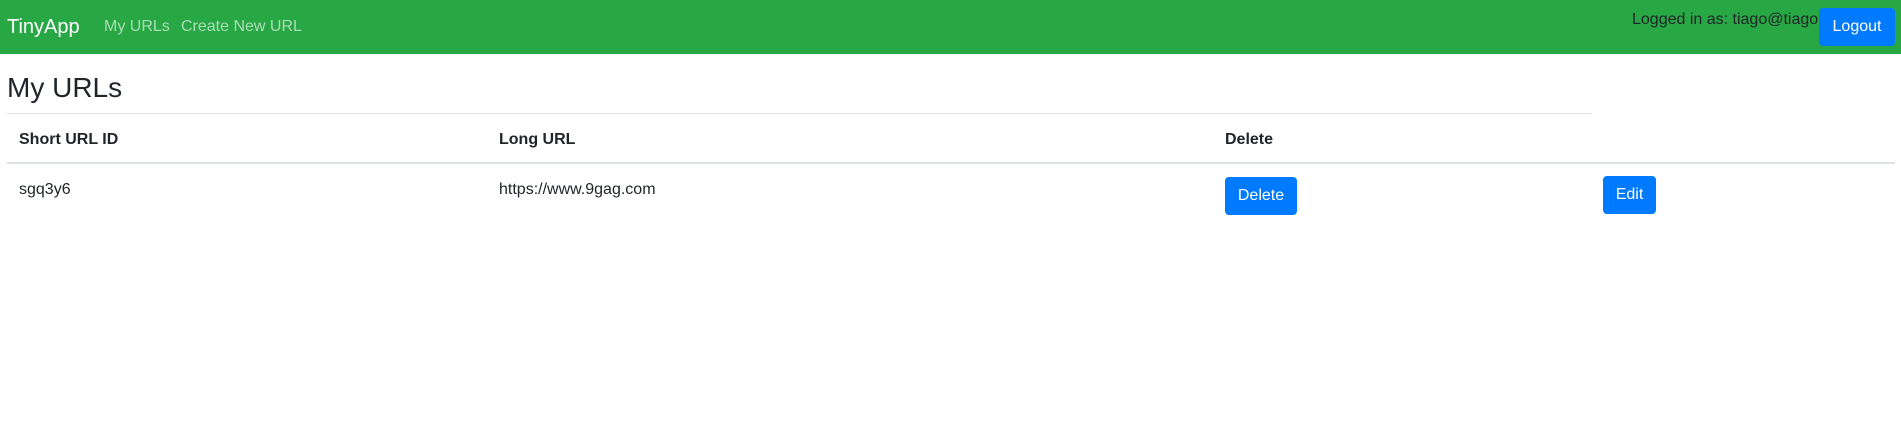 The width and height of the screenshot is (1901, 448). I want to click on column-header-short-url-id: Short URL ID, so click(69, 139).